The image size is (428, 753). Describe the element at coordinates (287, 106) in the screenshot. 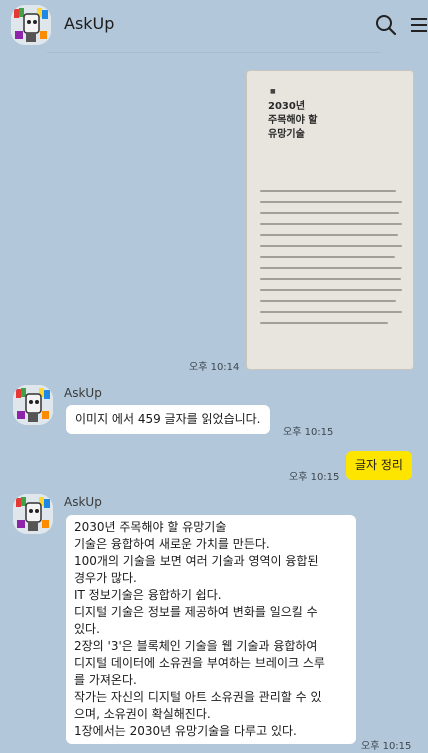

I see `image-heading-line: 2030년` at that location.